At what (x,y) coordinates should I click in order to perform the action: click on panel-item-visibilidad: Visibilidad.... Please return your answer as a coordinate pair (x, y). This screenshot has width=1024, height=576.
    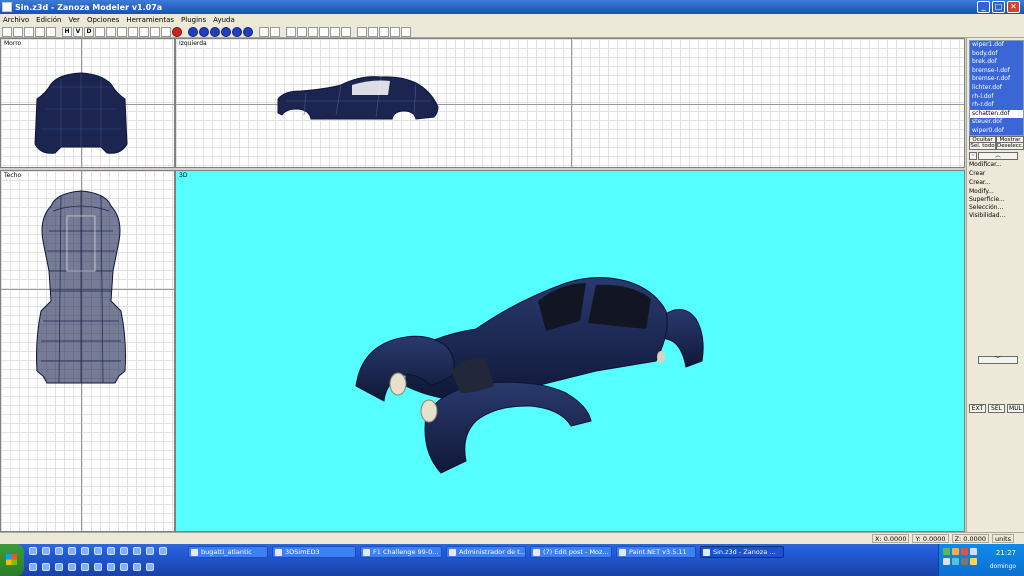
    Looking at the image, I should click on (987, 215).